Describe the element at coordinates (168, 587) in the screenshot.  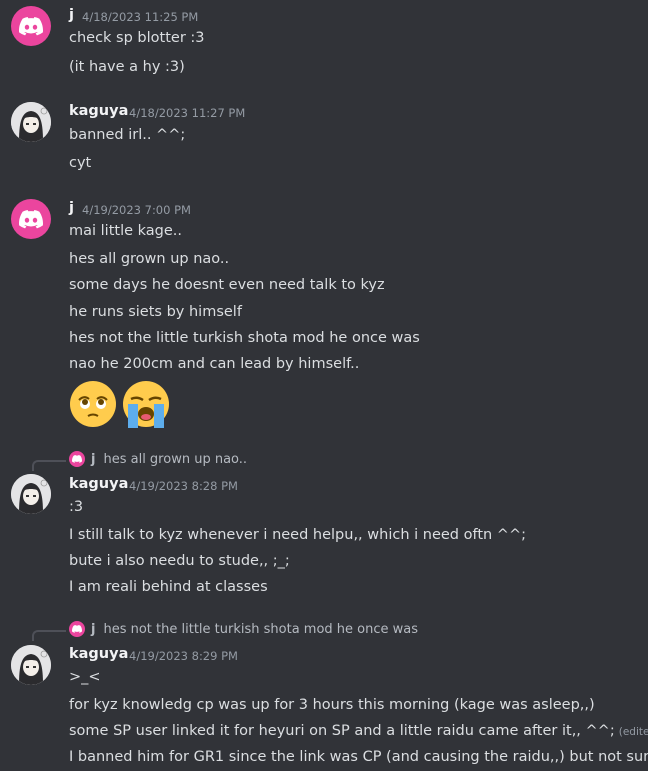
I see `message-text: I am reali behind at classes` at that location.